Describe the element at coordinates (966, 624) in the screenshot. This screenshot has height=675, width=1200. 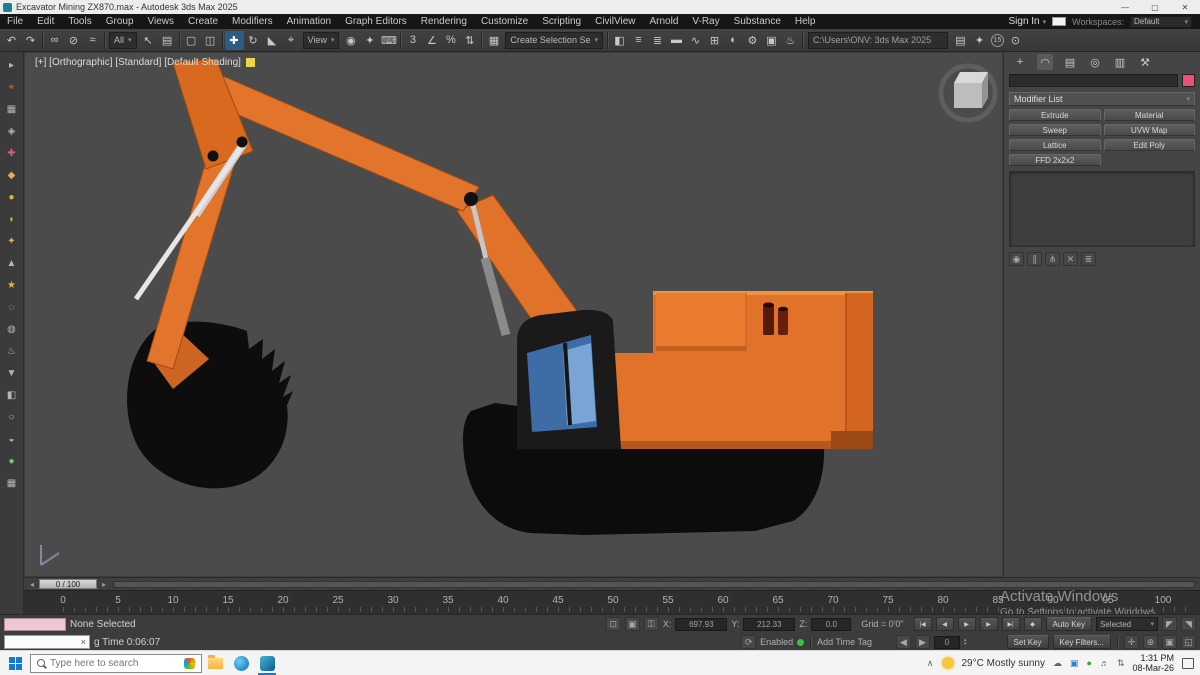
I see `play-button: ▶` at that location.